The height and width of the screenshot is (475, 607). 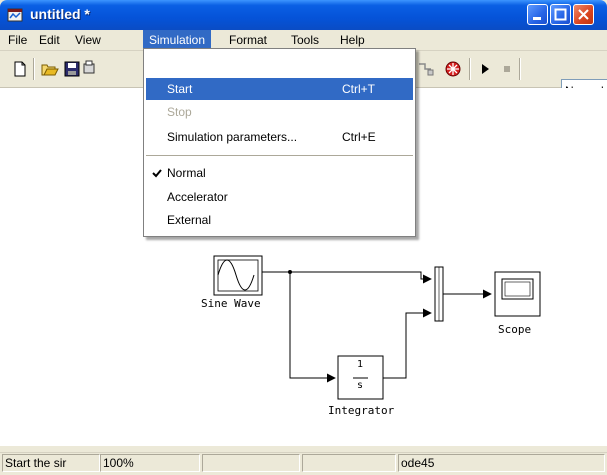 What do you see at coordinates (537, 18) in the screenshot?
I see `minimize-icon` at bounding box center [537, 18].